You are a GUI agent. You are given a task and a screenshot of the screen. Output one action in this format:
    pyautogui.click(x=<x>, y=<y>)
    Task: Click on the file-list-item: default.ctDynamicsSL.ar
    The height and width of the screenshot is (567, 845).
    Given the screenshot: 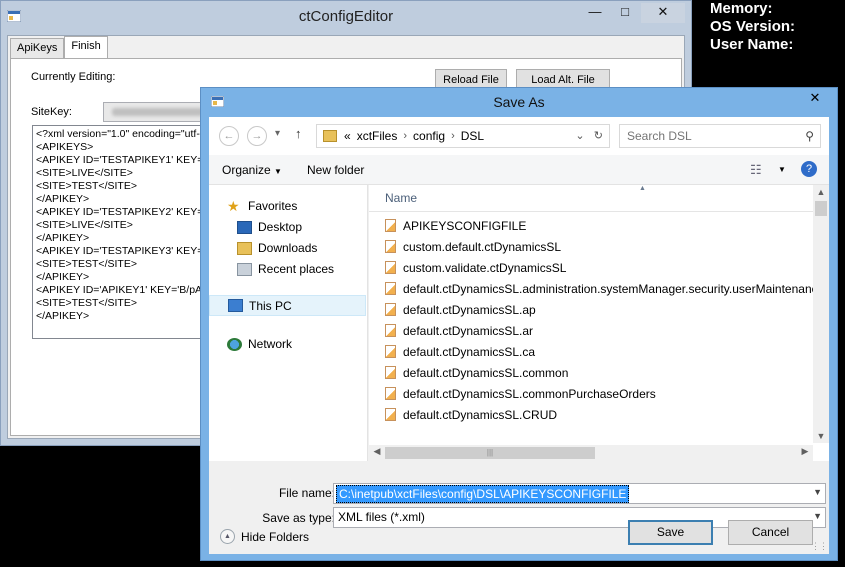 What is the action you would take?
    pyautogui.click(x=600, y=330)
    